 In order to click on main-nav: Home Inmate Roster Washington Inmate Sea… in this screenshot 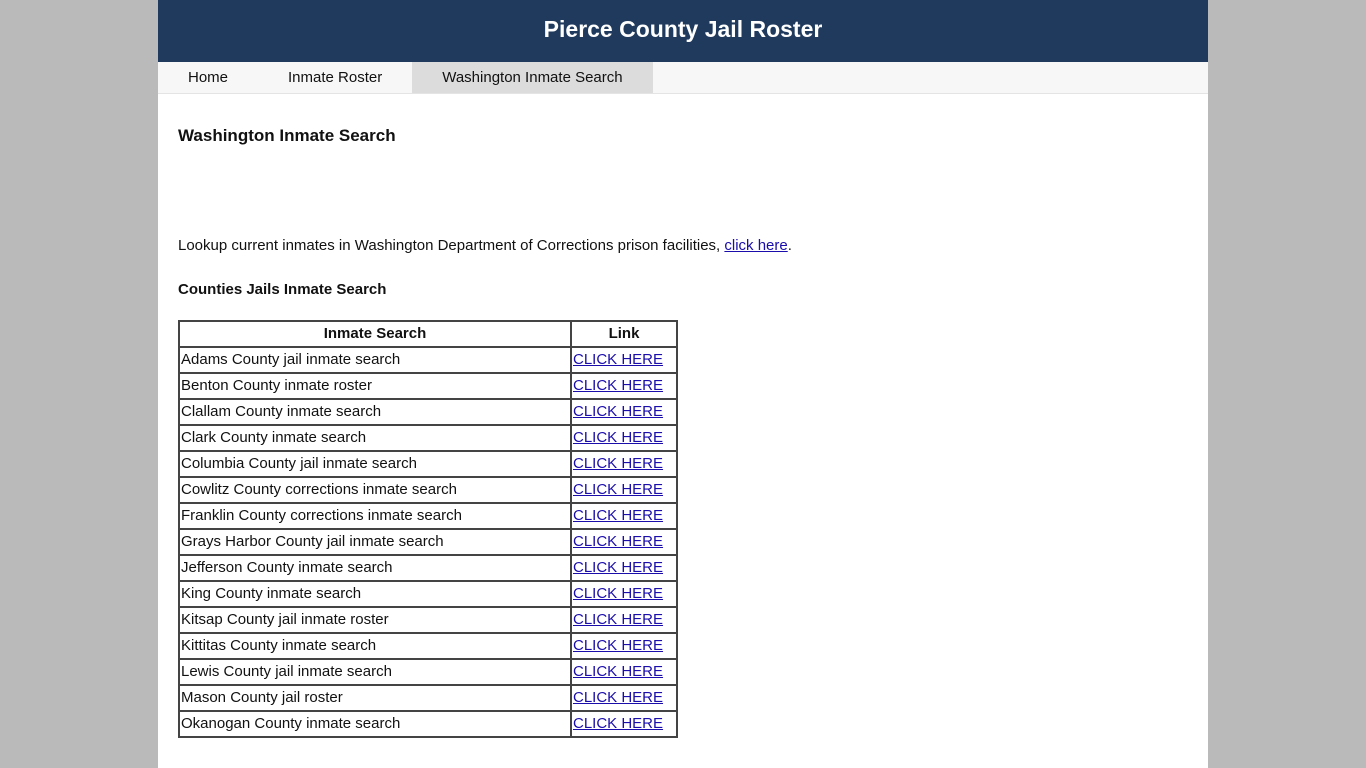, I will do `click(683, 78)`.